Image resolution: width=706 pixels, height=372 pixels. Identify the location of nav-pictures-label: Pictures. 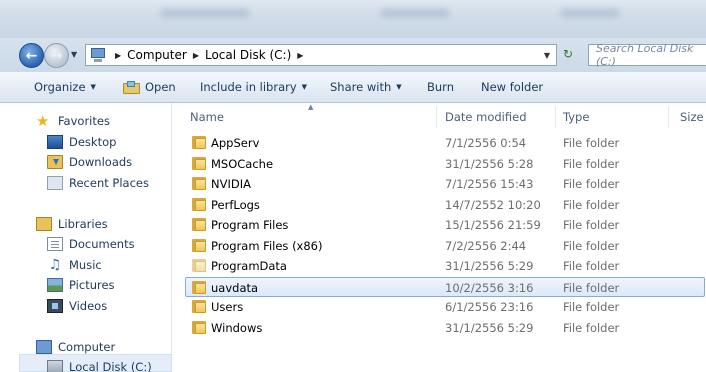
(92, 285).